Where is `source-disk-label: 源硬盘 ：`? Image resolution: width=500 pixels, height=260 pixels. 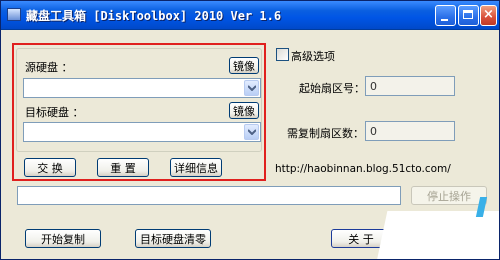
source-disk-label: 源硬盘 ： is located at coordinates (49, 67).